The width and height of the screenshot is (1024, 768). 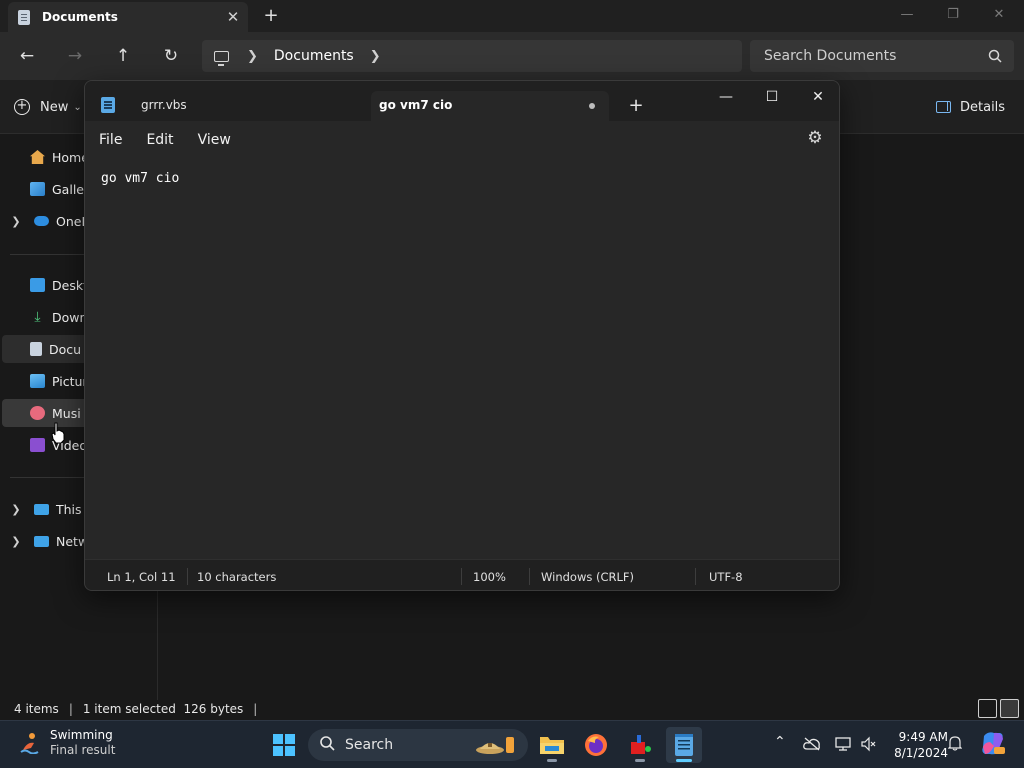 I want to click on taskbar-firefox, so click(x=596, y=745).